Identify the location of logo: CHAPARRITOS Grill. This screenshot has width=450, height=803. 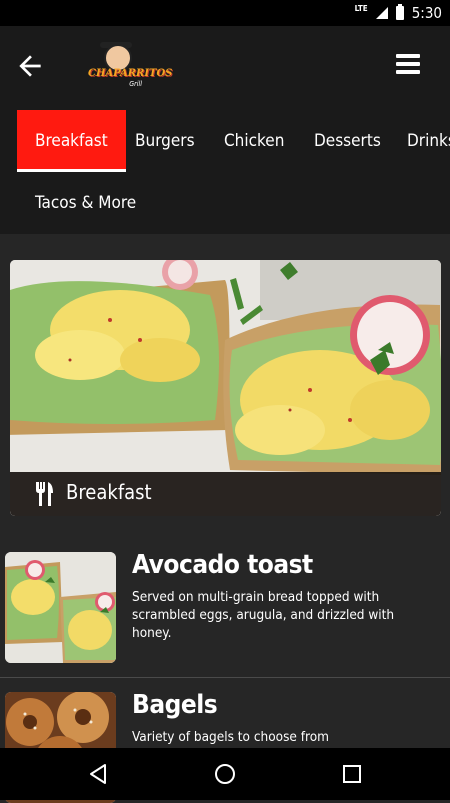
(130, 67).